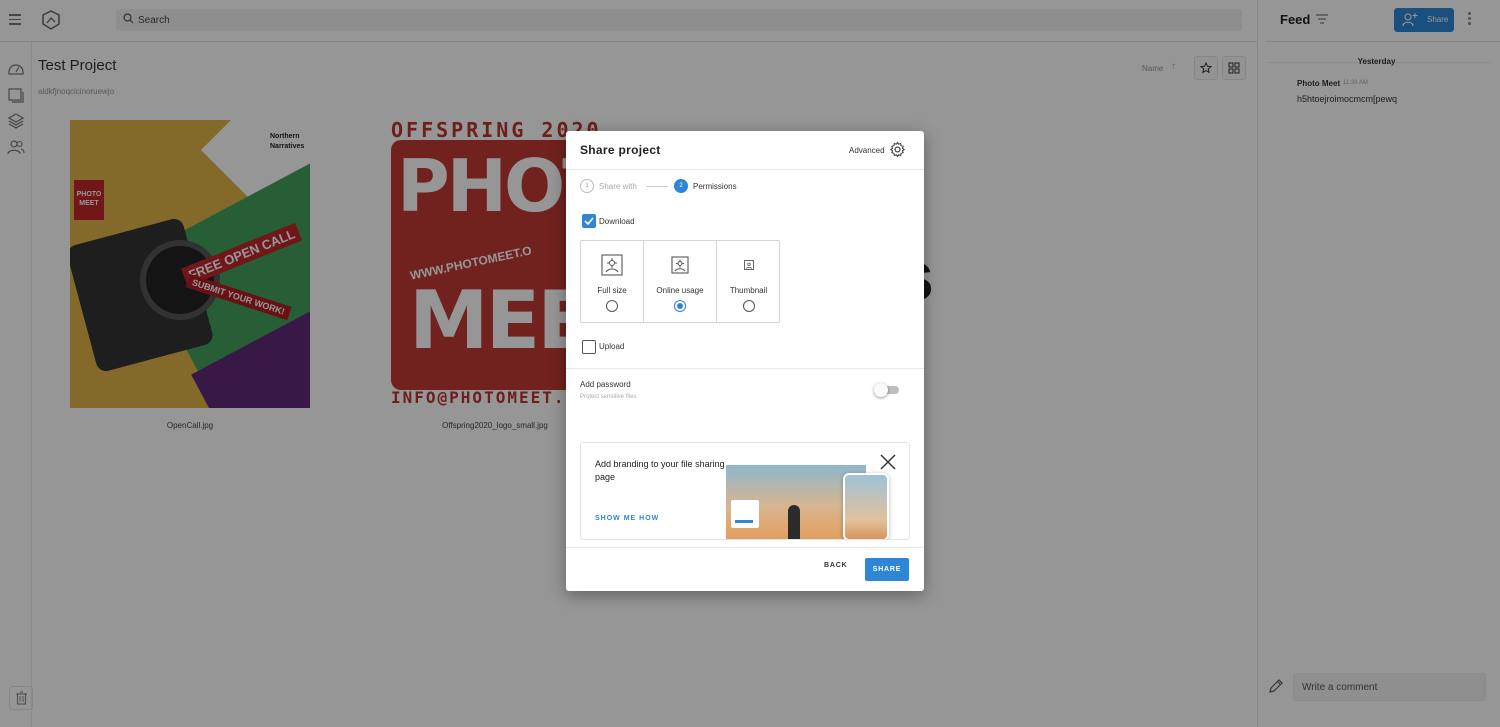 The image size is (1500, 727). What do you see at coordinates (681, 186) in the screenshot?
I see `step-indicator-2: 2` at bounding box center [681, 186].